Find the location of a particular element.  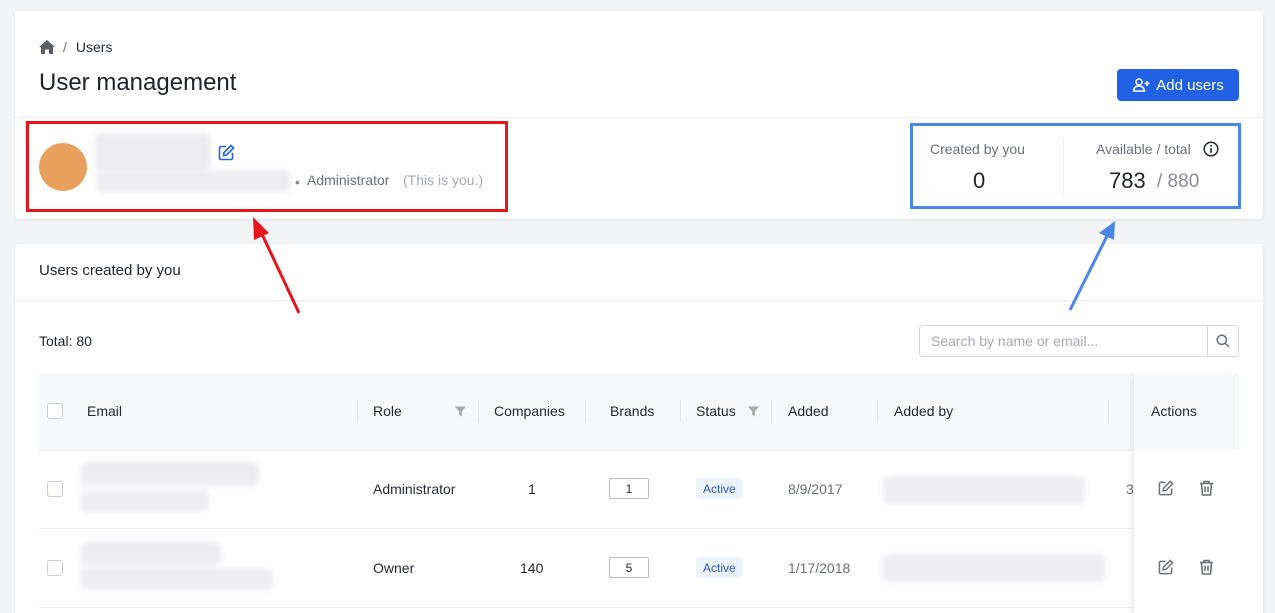

add-users-button: Add users is located at coordinates (1178, 85).